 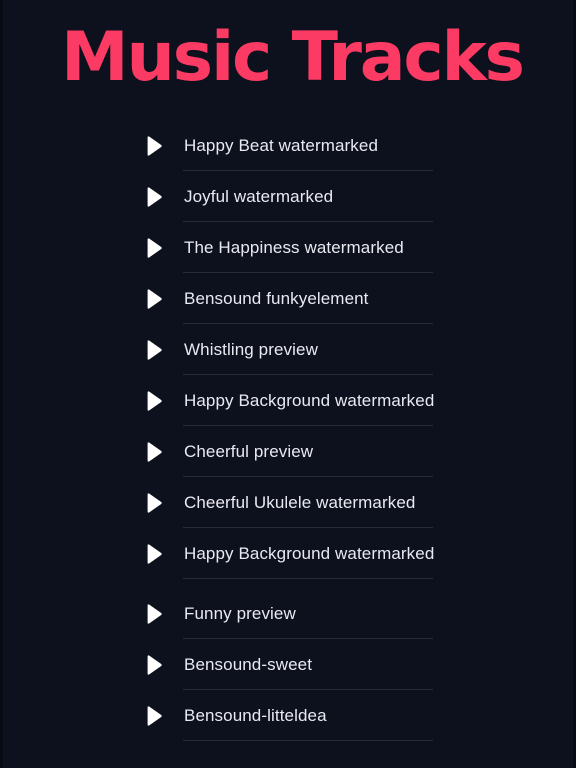 What do you see at coordinates (294, 247) in the screenshot?
I see `track-title: The Happiness watermarked` at bounding box center [294, 247].